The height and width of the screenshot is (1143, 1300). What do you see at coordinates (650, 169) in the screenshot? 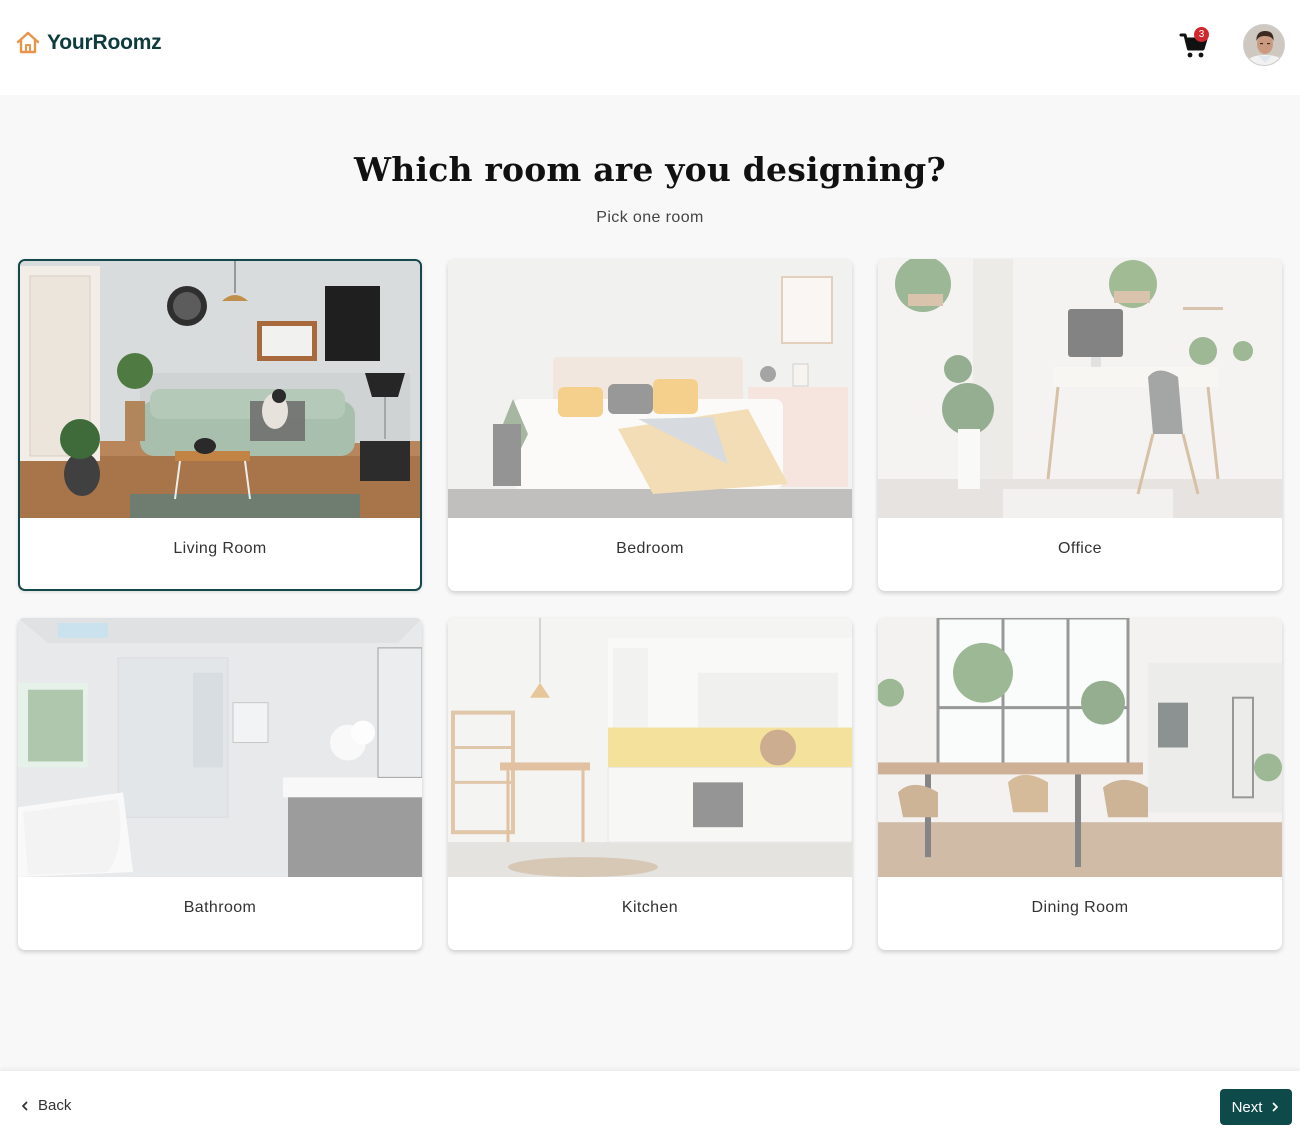
I see `page-title: Which room are you designing?` at bounding box center [650, 169].